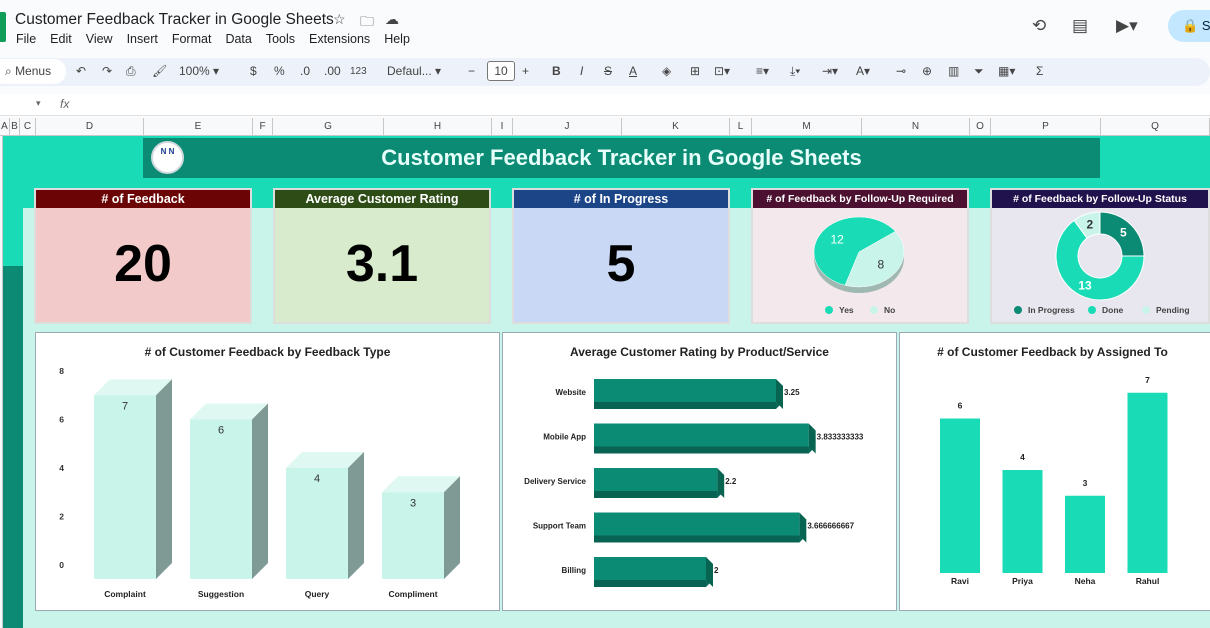 Image resolution: width=1210 pixels, height=628 pixels. Describe the element at coordinates (676, 127) in the screenshot. I see `column-header: K` at that location.